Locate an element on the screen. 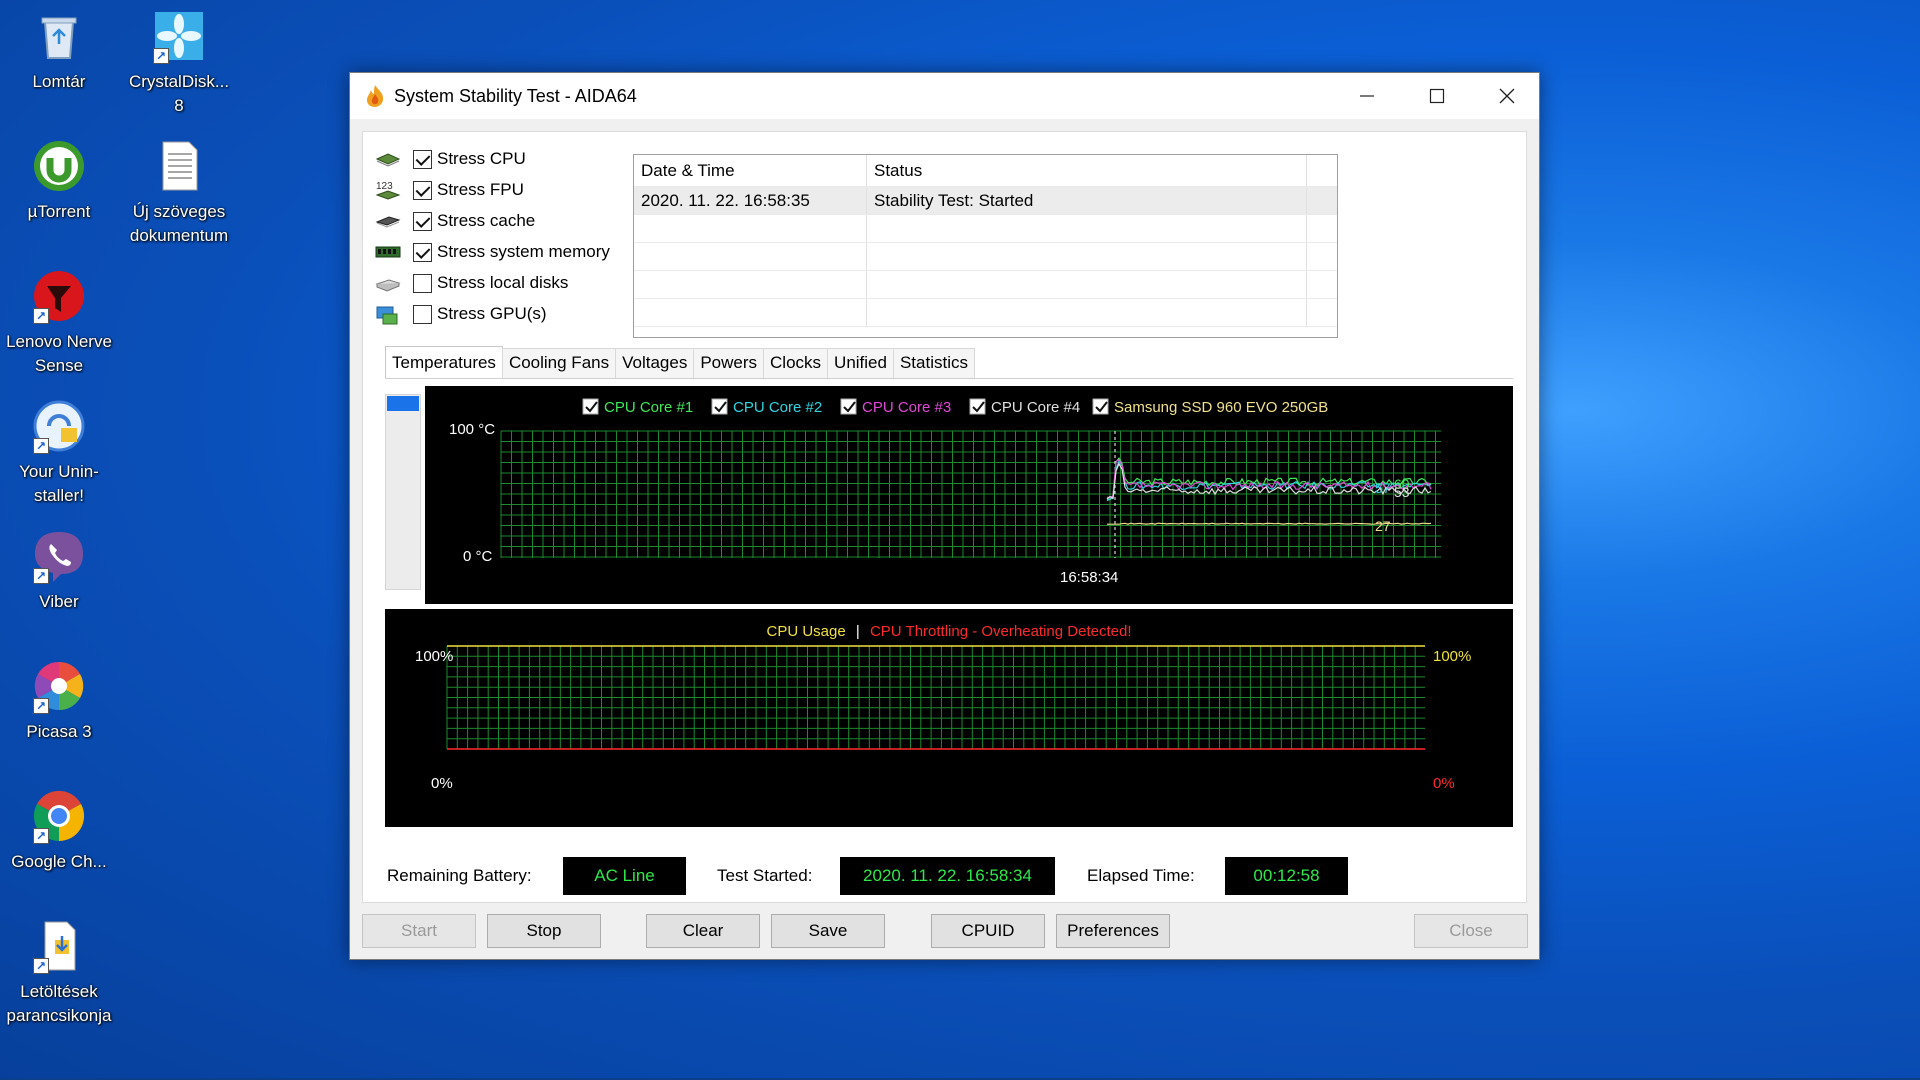  save-button: Save is located at coordinates (828, 931).